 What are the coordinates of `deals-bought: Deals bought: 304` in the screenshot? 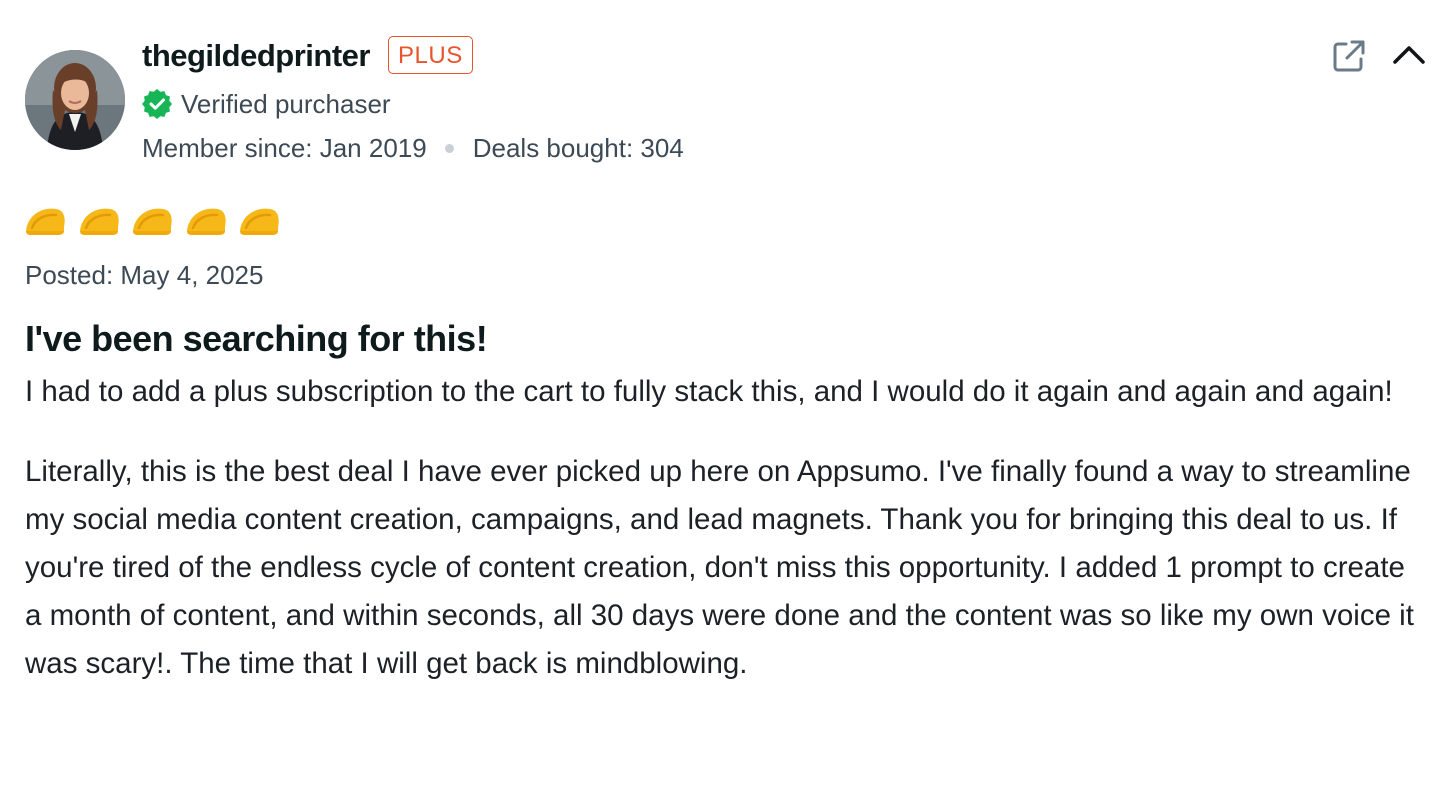 It's located at (578, 147).